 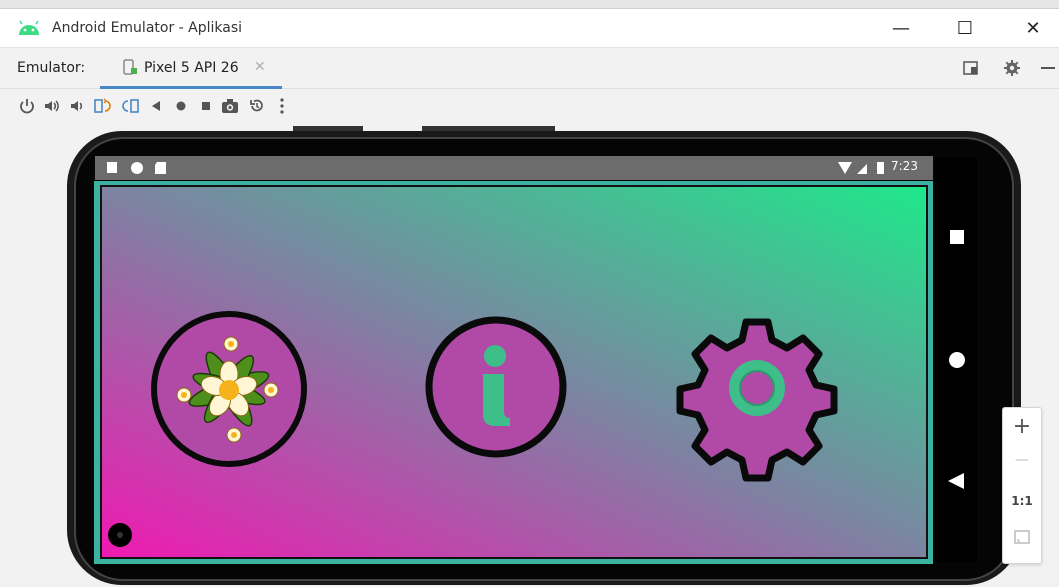 I want to click on device-icon, so click(x=130, y=67).